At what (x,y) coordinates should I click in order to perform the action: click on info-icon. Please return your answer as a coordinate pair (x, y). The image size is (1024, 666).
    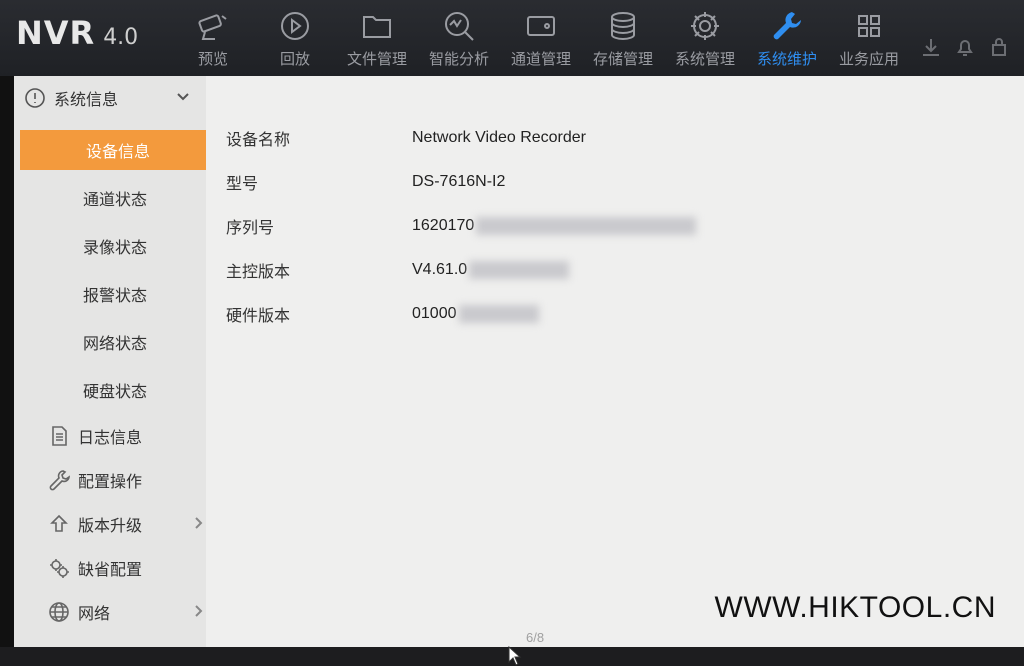
    Looking at the image, I should click on (35, 98).